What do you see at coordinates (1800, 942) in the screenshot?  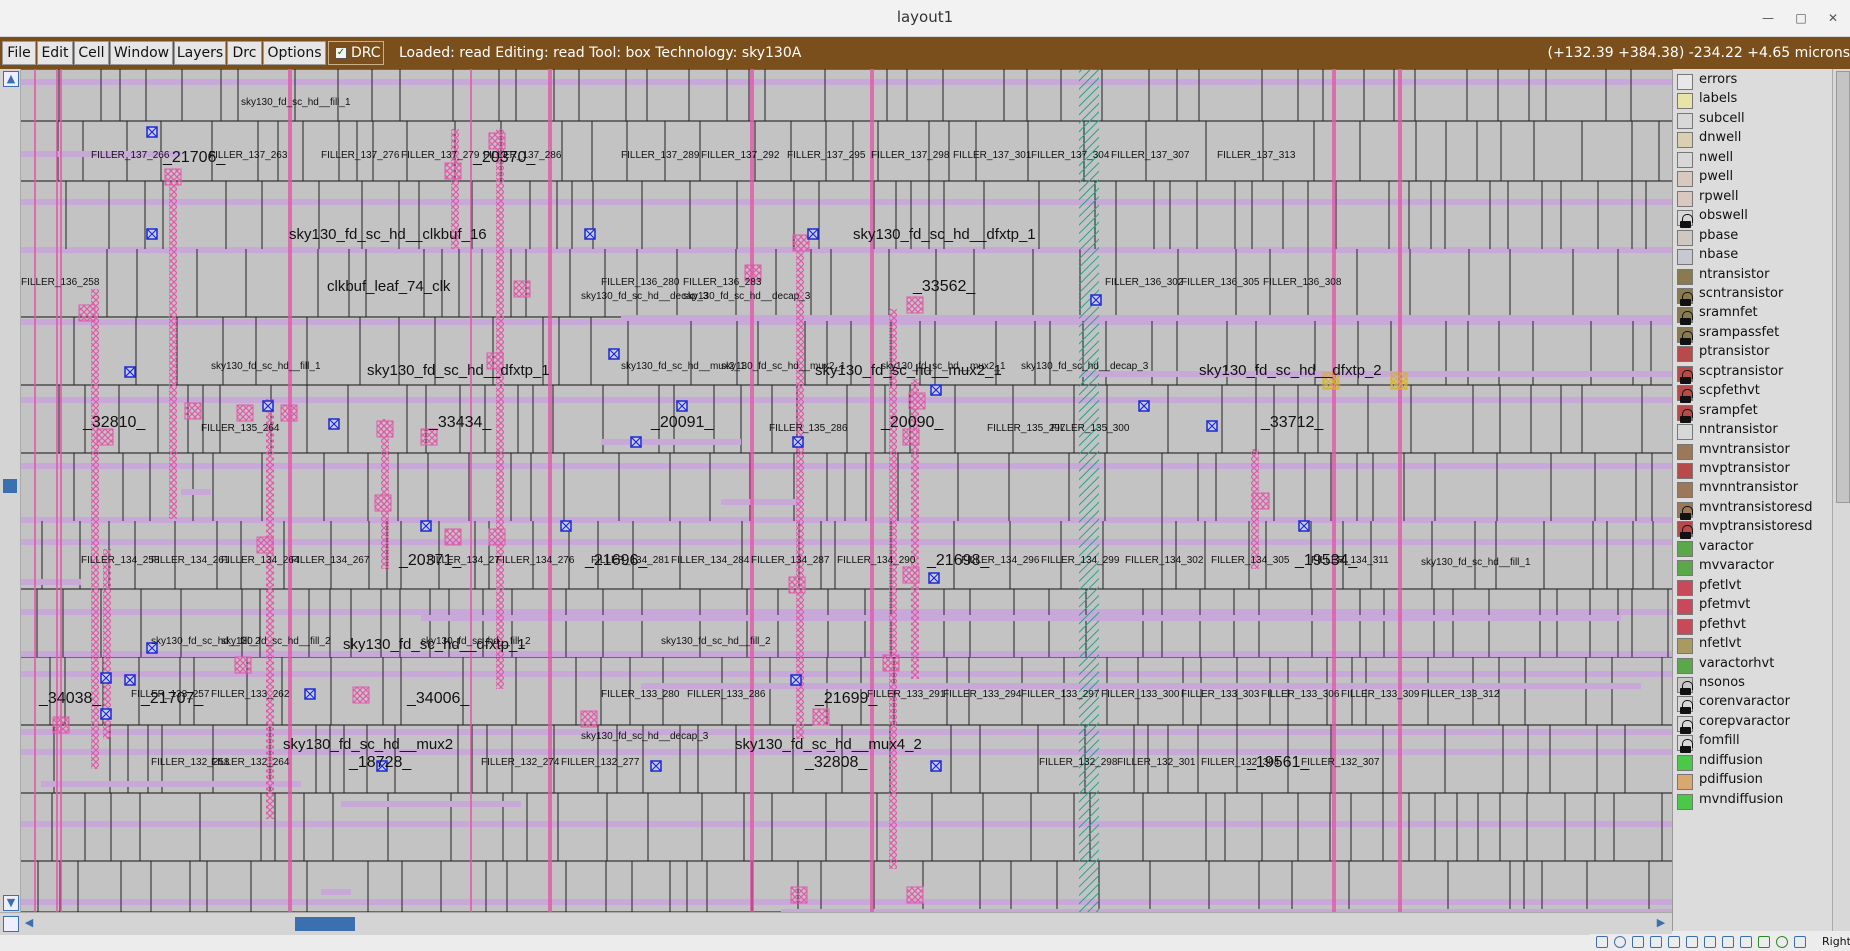 I see `download-icon` at bounding box center [1800, 942].